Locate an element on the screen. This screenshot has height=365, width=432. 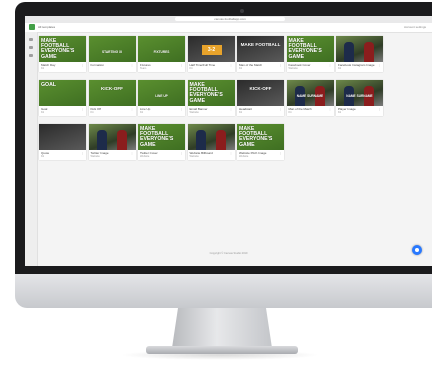
template-card: FIXTURES Fixtures Team ⋮ is located at coordinates (161, 54).